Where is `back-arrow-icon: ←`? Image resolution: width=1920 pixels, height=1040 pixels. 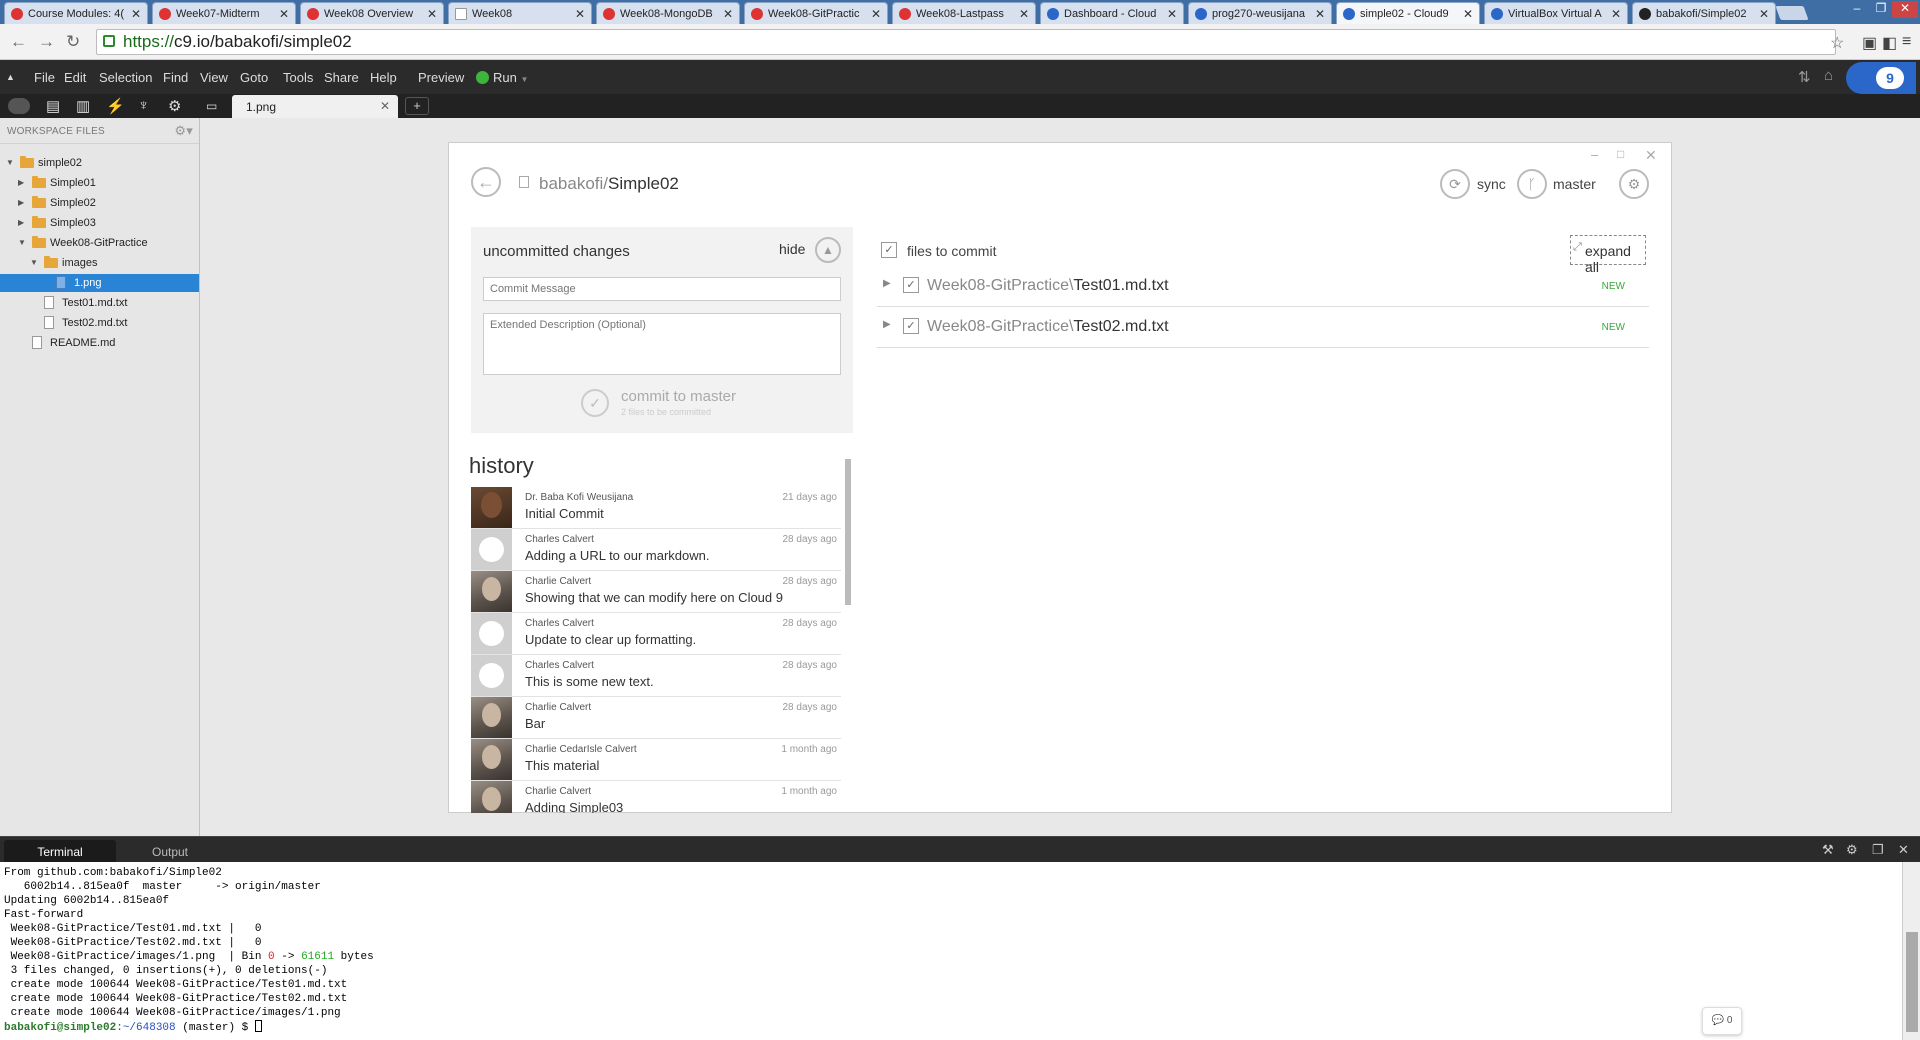 back-arrow-icon: ← is located at coordinates (486, 182).